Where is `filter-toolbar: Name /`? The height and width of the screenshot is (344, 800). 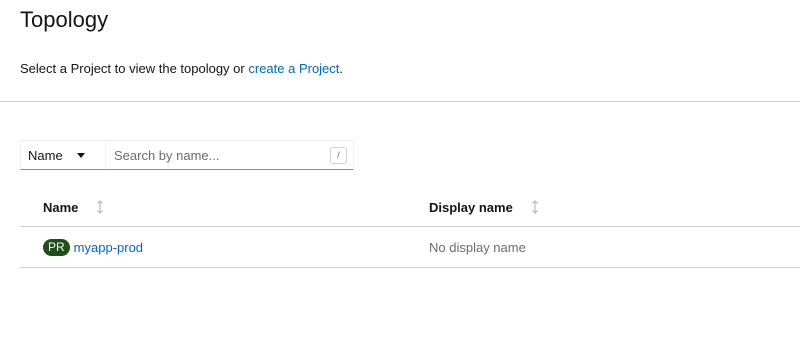 filter-toolbar: Name / is located at coordinates (187, 155).